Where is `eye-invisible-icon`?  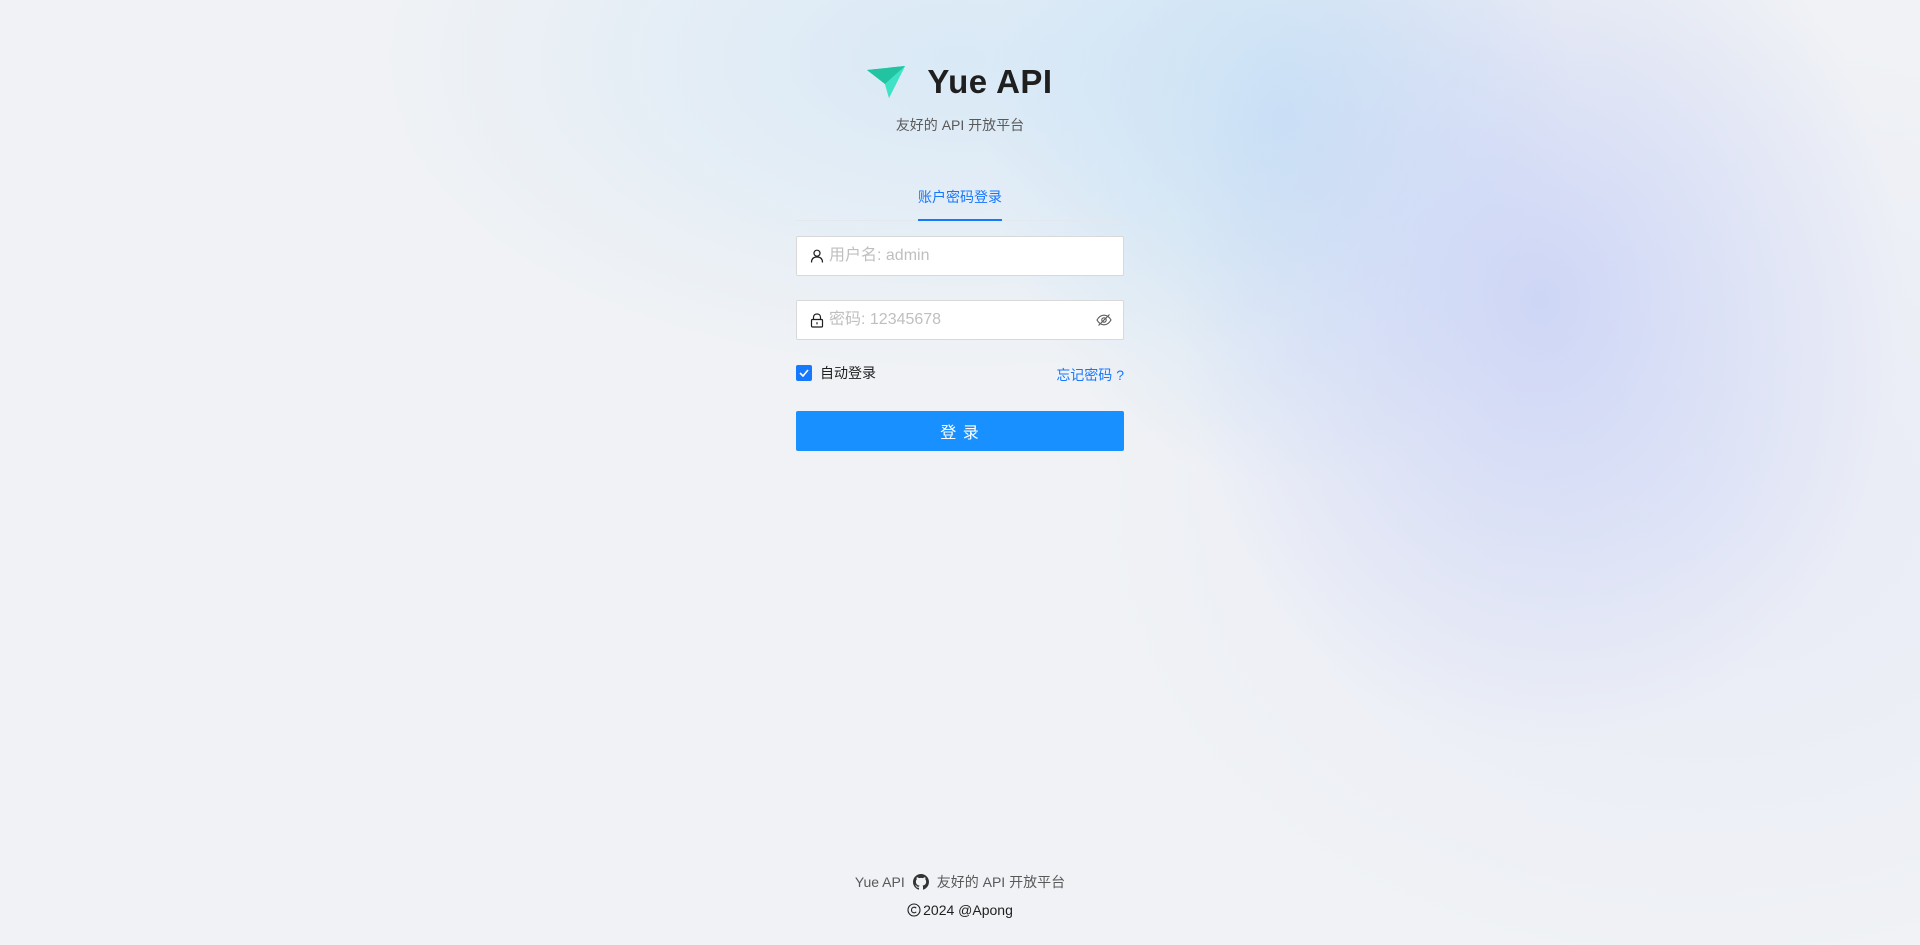 eye-invisible-icon is located at coordinates (1104, 320).